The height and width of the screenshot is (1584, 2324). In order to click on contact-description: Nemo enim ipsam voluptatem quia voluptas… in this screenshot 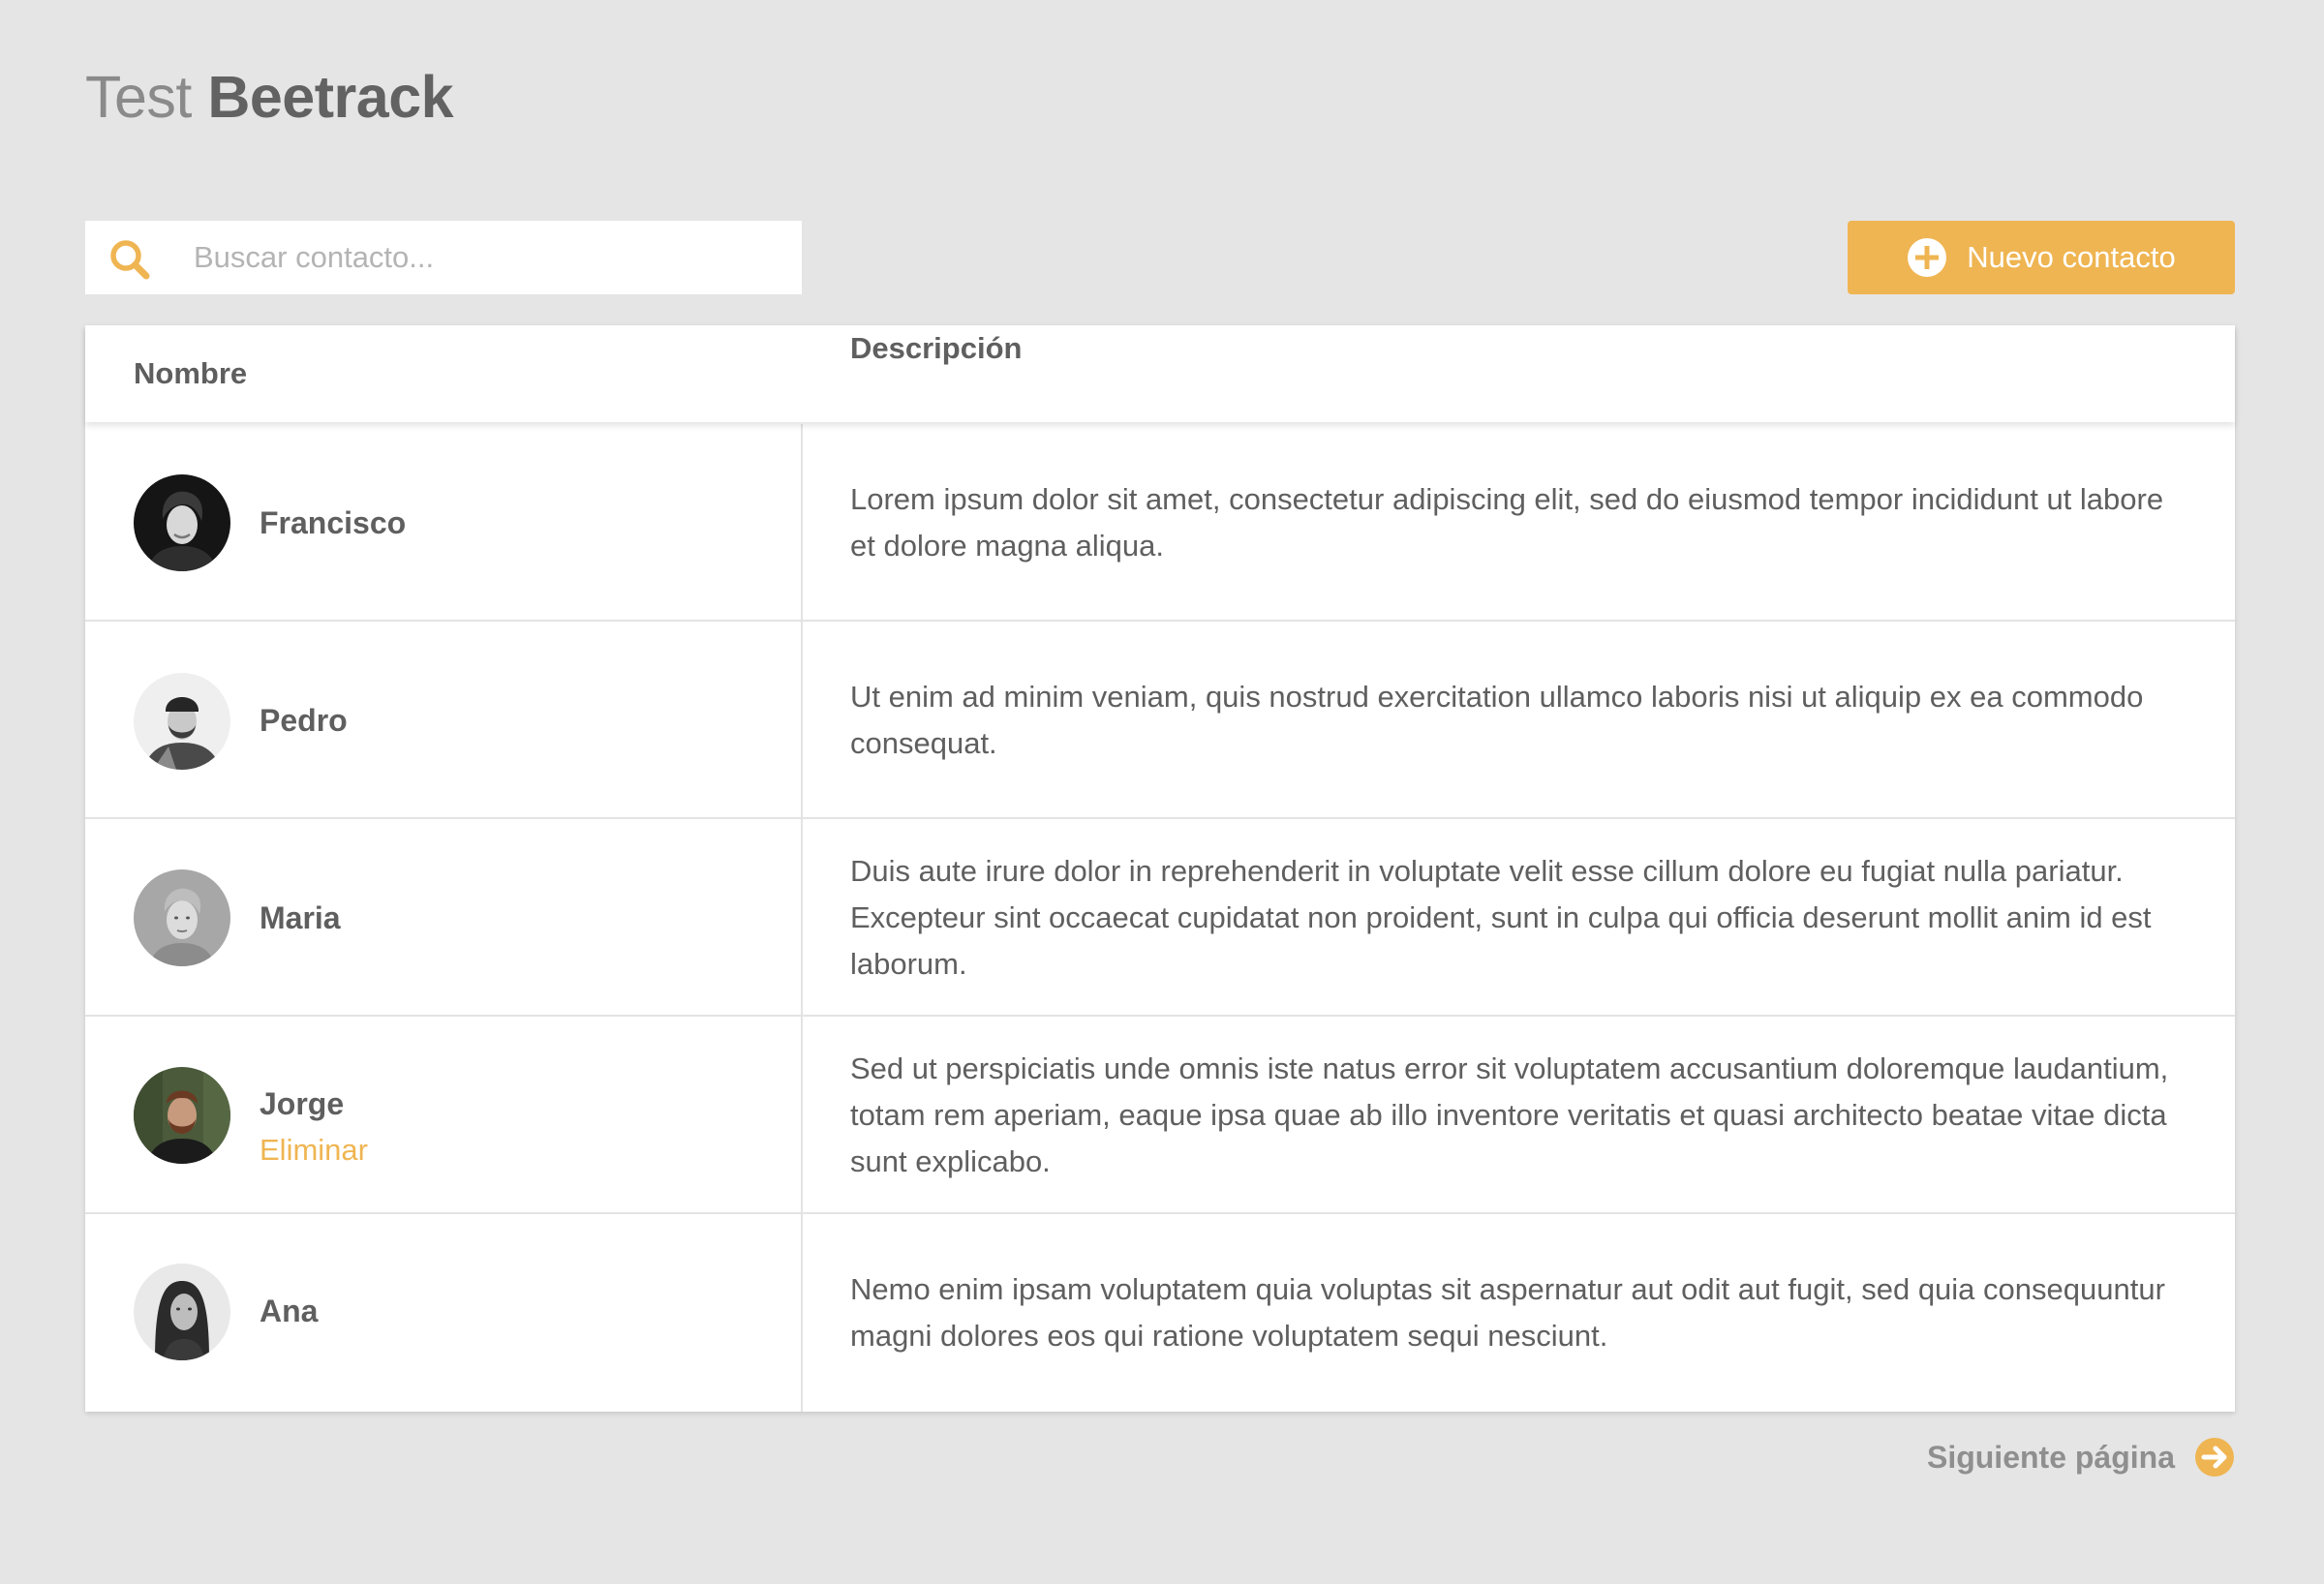, I will do `click(1508, 1312)`.